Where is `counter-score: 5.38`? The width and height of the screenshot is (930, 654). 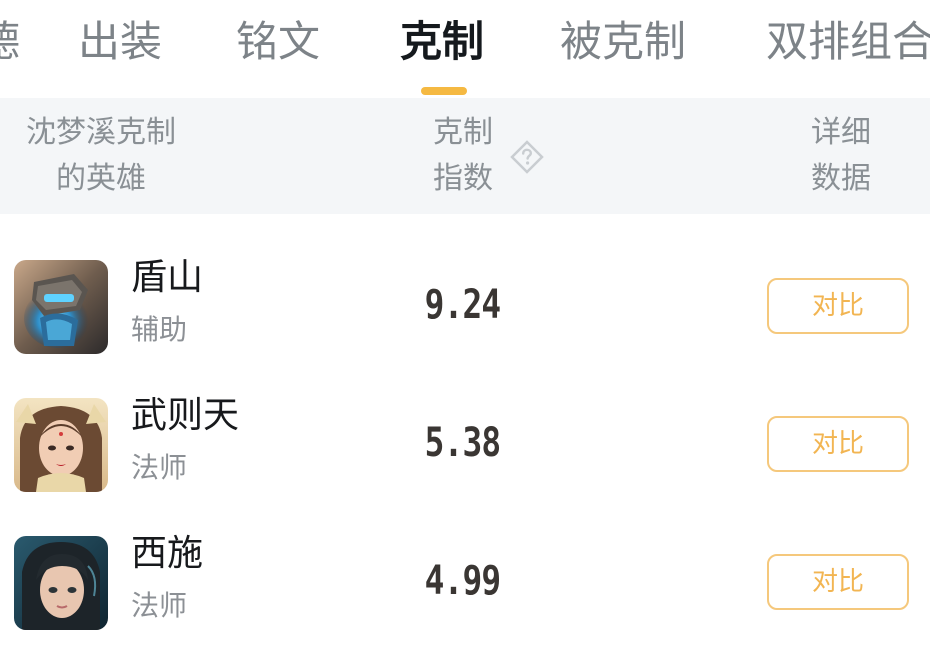
counter-score: 5.38 is located at coordinates (463, 443).